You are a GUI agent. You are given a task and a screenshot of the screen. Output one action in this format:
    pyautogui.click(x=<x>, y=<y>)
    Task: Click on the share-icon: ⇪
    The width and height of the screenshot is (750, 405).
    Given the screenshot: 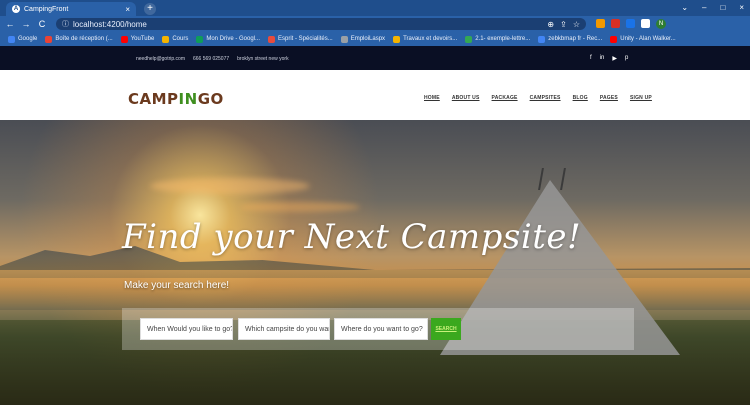 What is the action you would take?
    pyautogui.click(x=563, y=24)
    